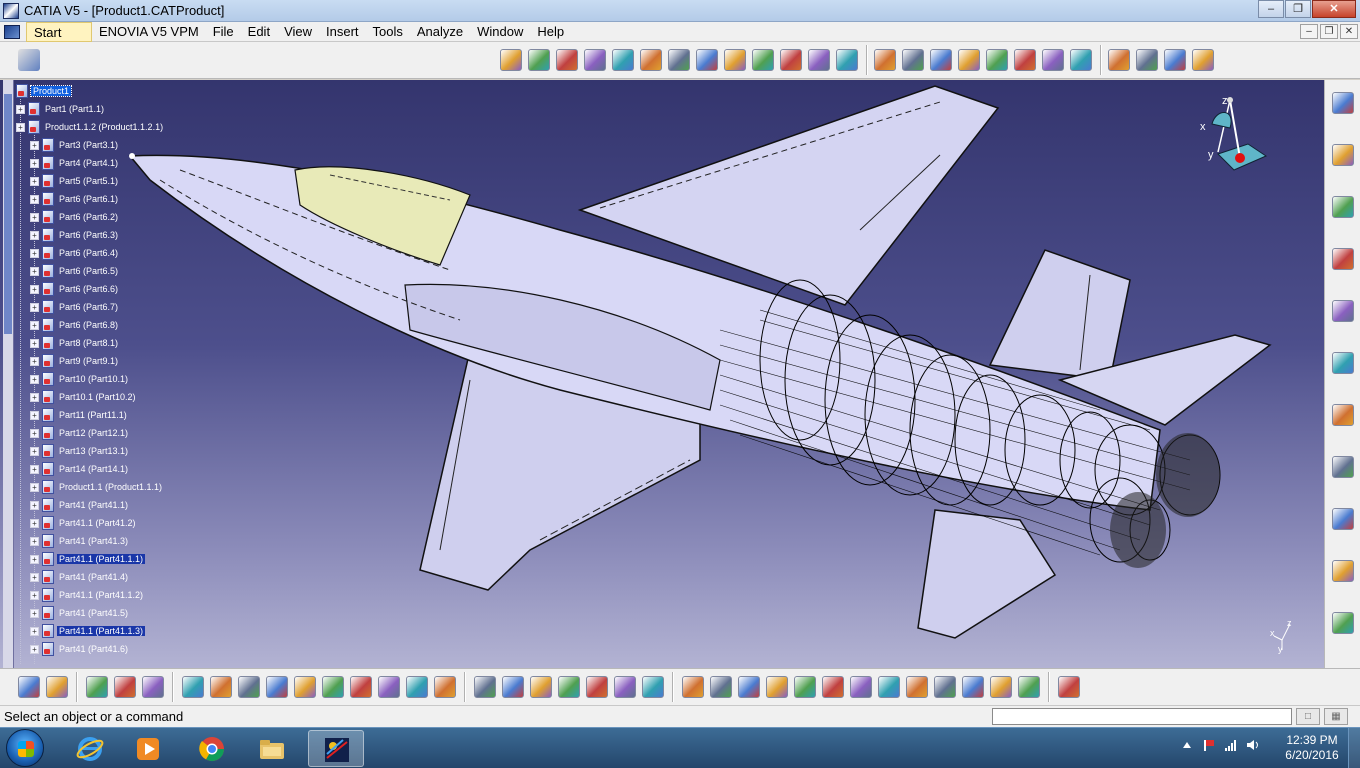  What do you see at coordinates (361, 687) in the screenshot?
I see `paste-icon` at bounding box center [361, 687].